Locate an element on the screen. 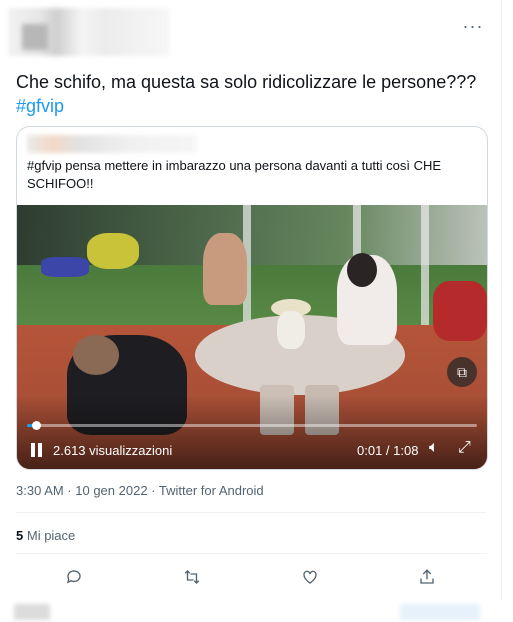 The height and width of the screenshot is (622, 513). reply-button is located at coordinates (74, 577).